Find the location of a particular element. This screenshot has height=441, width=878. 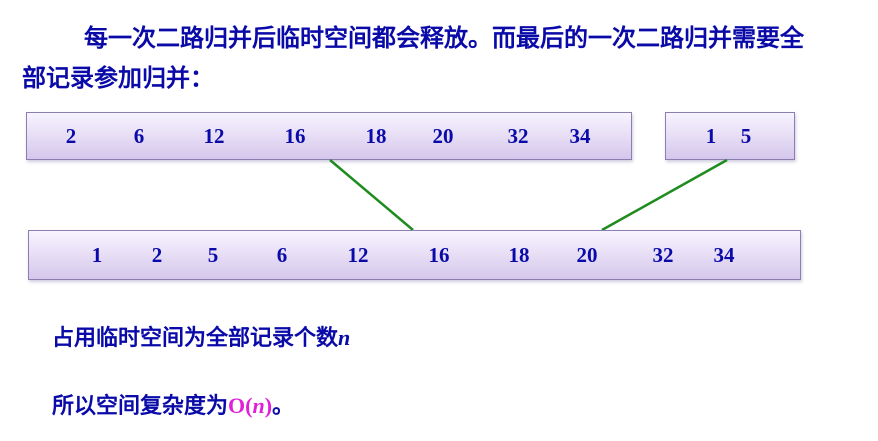

space-usage-note: 占用临时空间为全部记录个数n is located at coordinates (201, 336).